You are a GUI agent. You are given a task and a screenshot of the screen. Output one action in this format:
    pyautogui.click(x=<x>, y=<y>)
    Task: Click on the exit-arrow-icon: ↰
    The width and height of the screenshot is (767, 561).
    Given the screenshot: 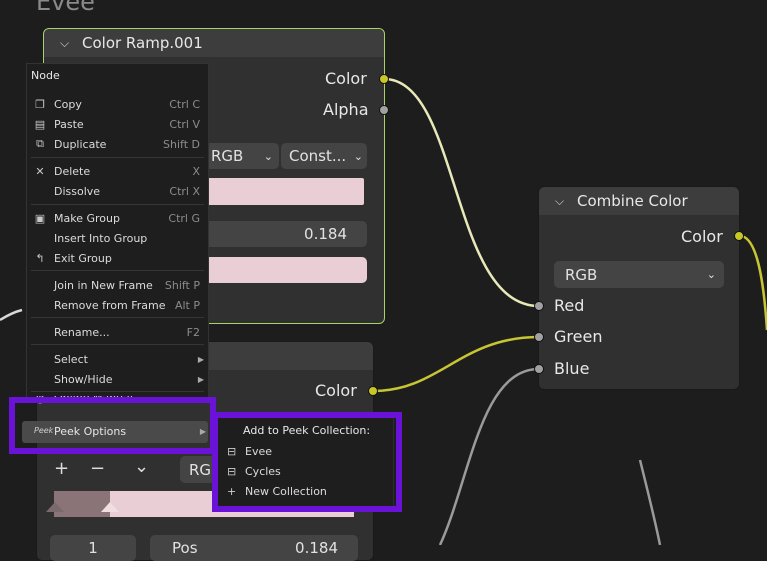 What is the action you would take?
    pyautogui.click(x=40, y=258)
    